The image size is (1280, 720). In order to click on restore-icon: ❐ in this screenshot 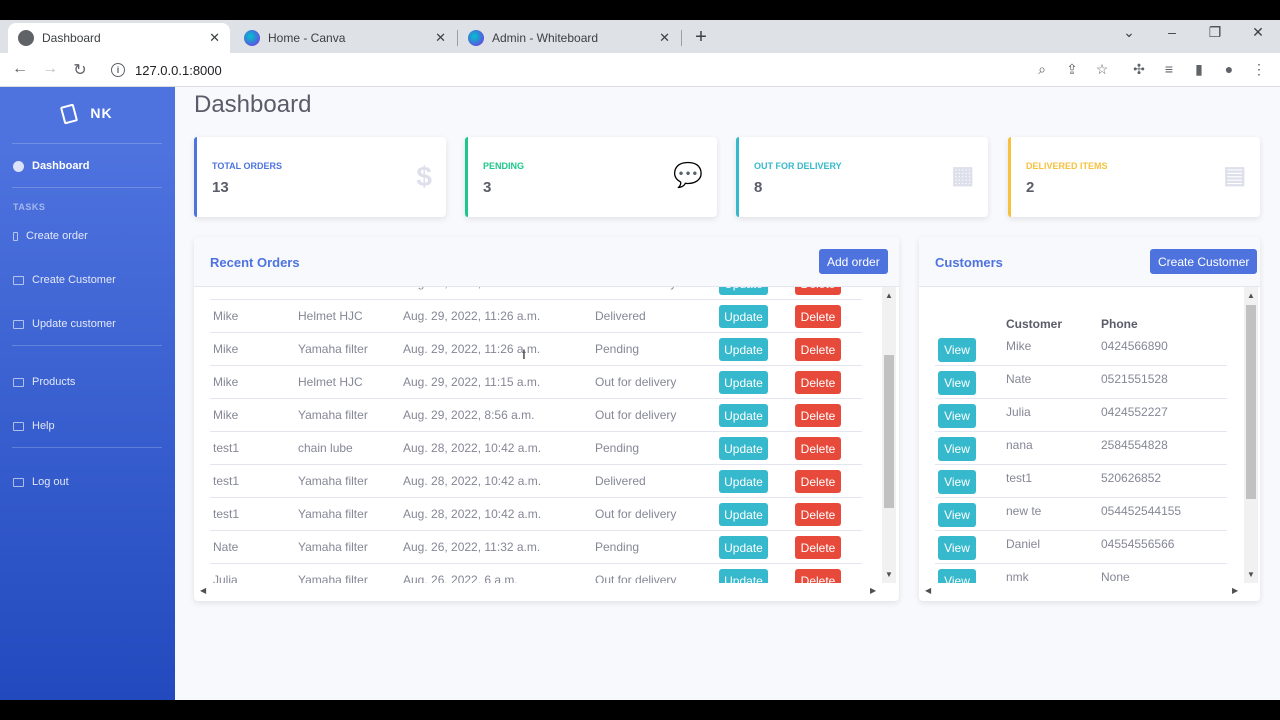, I will do `click(1215, 32)`.